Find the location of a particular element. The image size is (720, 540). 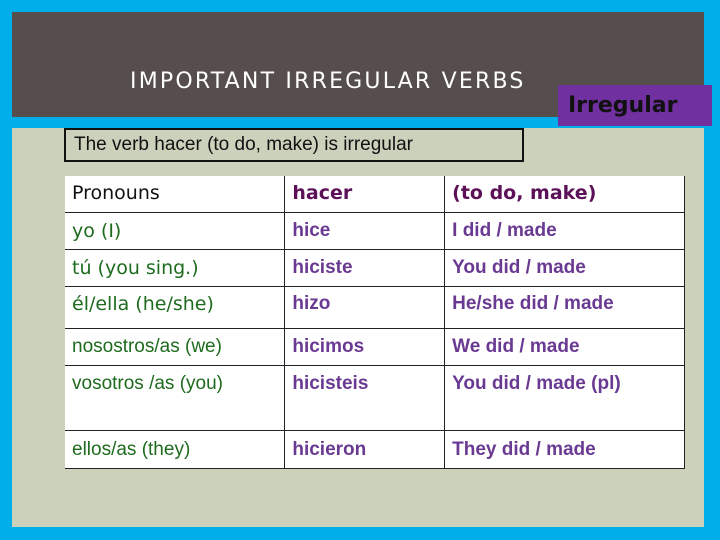

pronoun-cell: vosotros /as (you) is located at coordinates (175, 397).